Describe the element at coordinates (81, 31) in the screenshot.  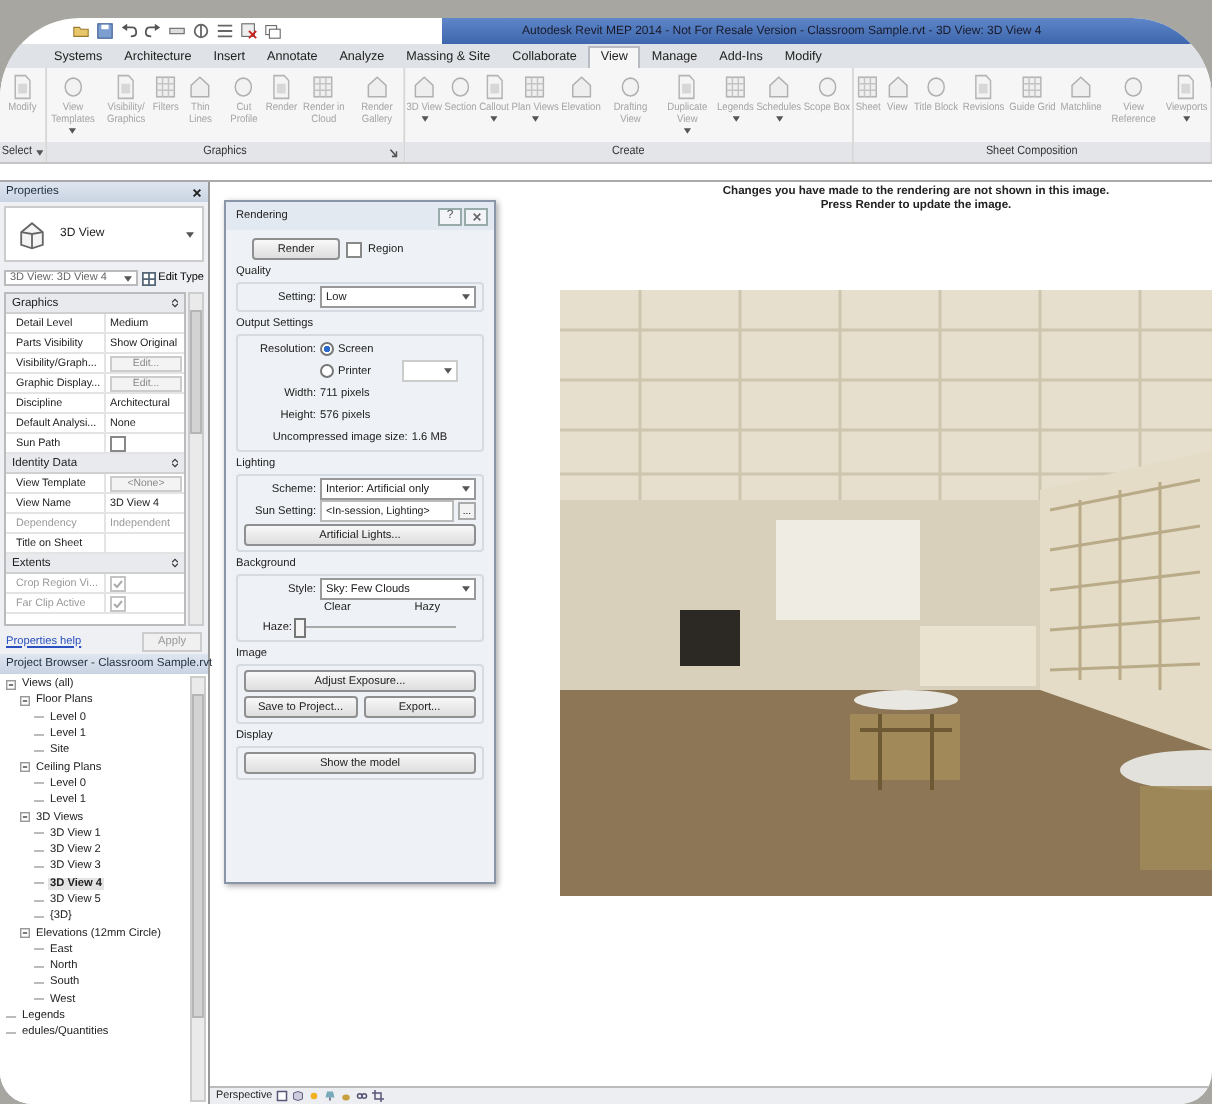
I see `open-folder-icon` at that location.